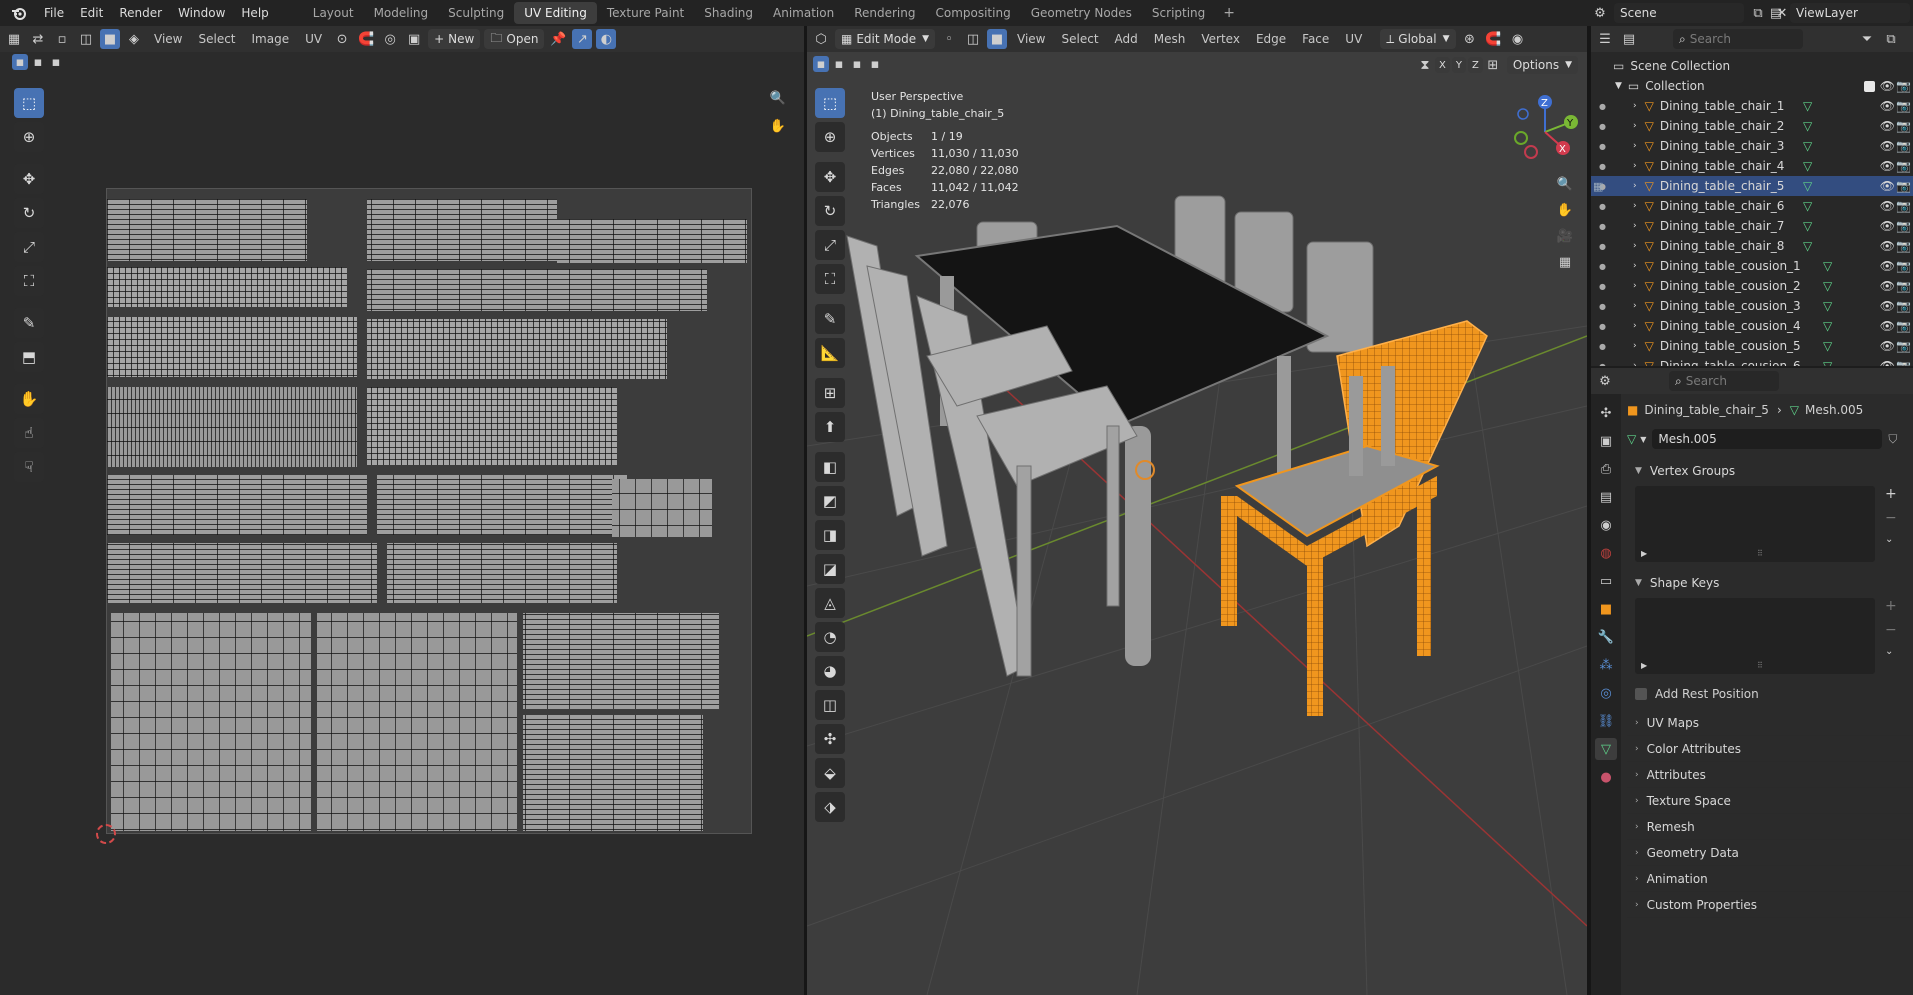  I want to click on outliner-item: ● › ▽ Dining_table_cousion_5 ▽ 👁 📷, so click(1752, 346).